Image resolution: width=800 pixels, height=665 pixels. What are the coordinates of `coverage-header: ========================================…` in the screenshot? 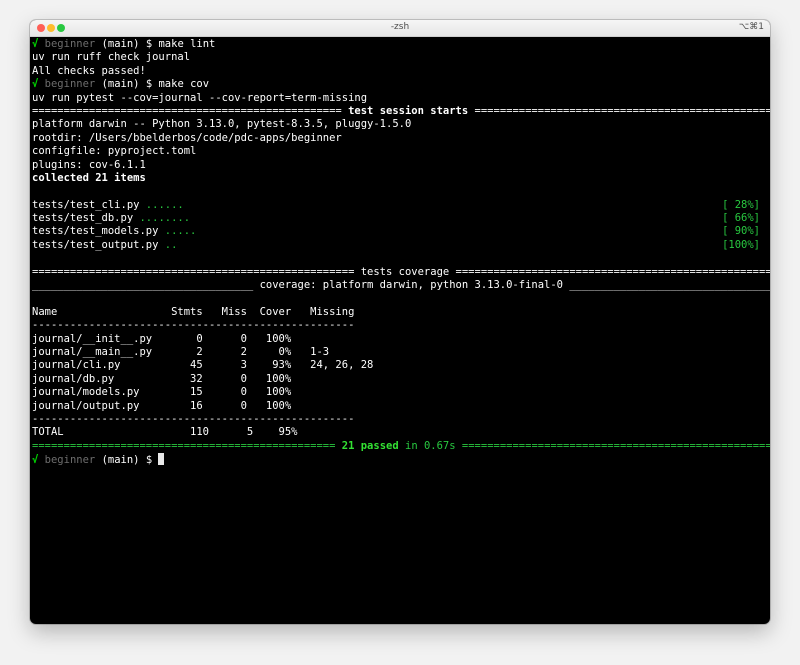 It's located at (401, 271).